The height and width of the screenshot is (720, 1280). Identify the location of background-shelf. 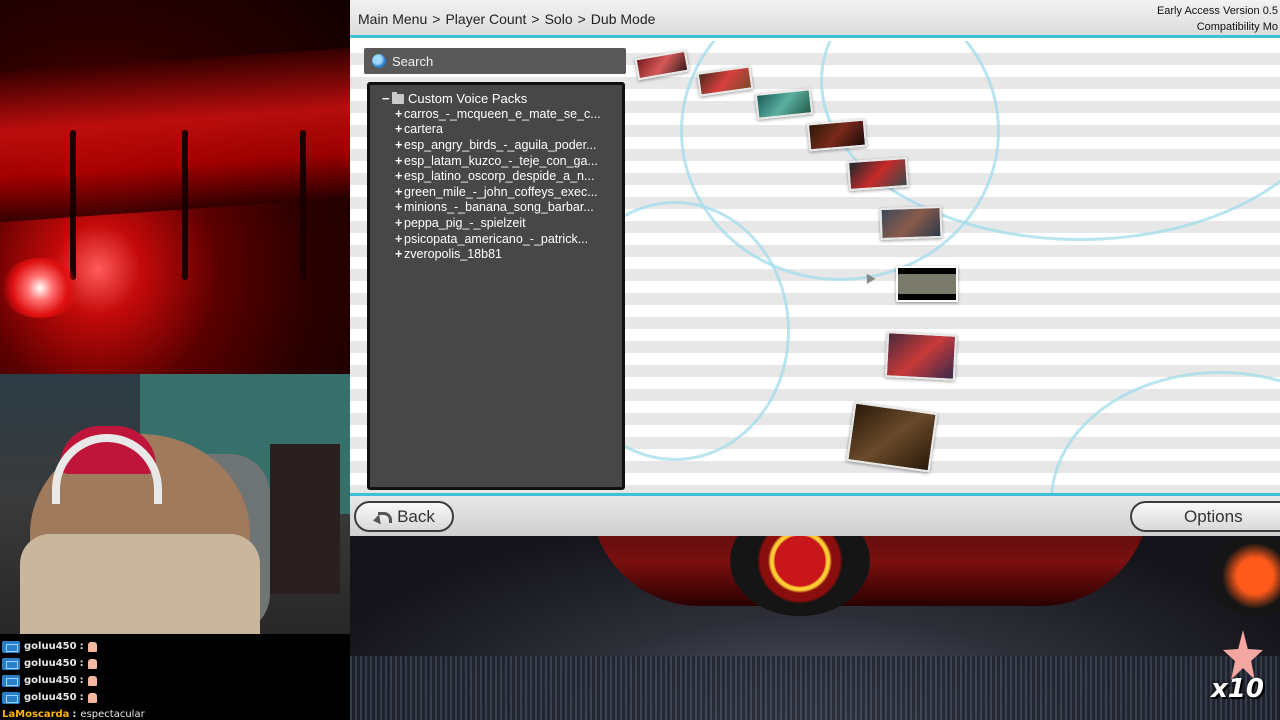
(305, 519).